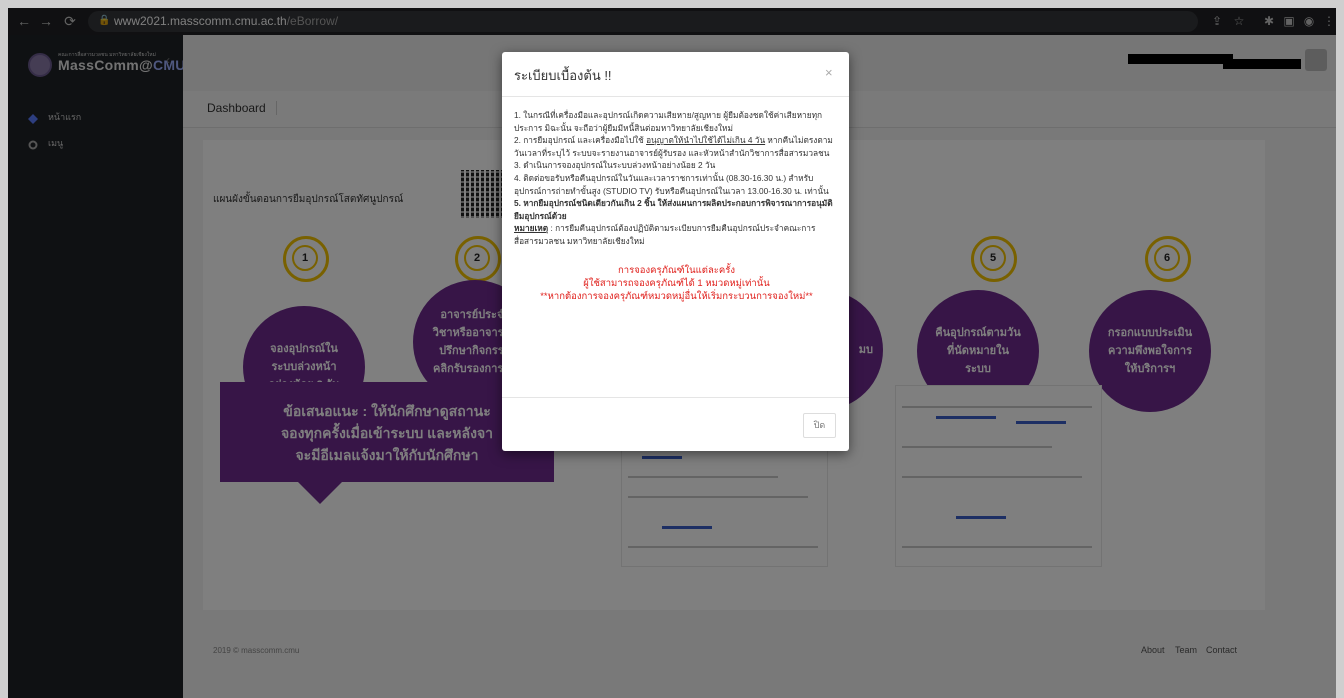  I want to click on close-icon: ×, so click(829, 72).